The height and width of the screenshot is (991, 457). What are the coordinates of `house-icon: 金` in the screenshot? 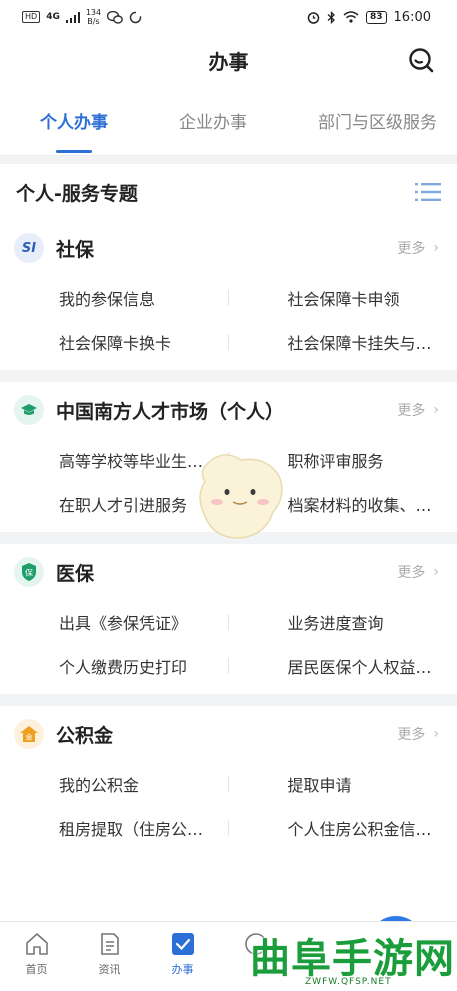 It's located at (29, 734).